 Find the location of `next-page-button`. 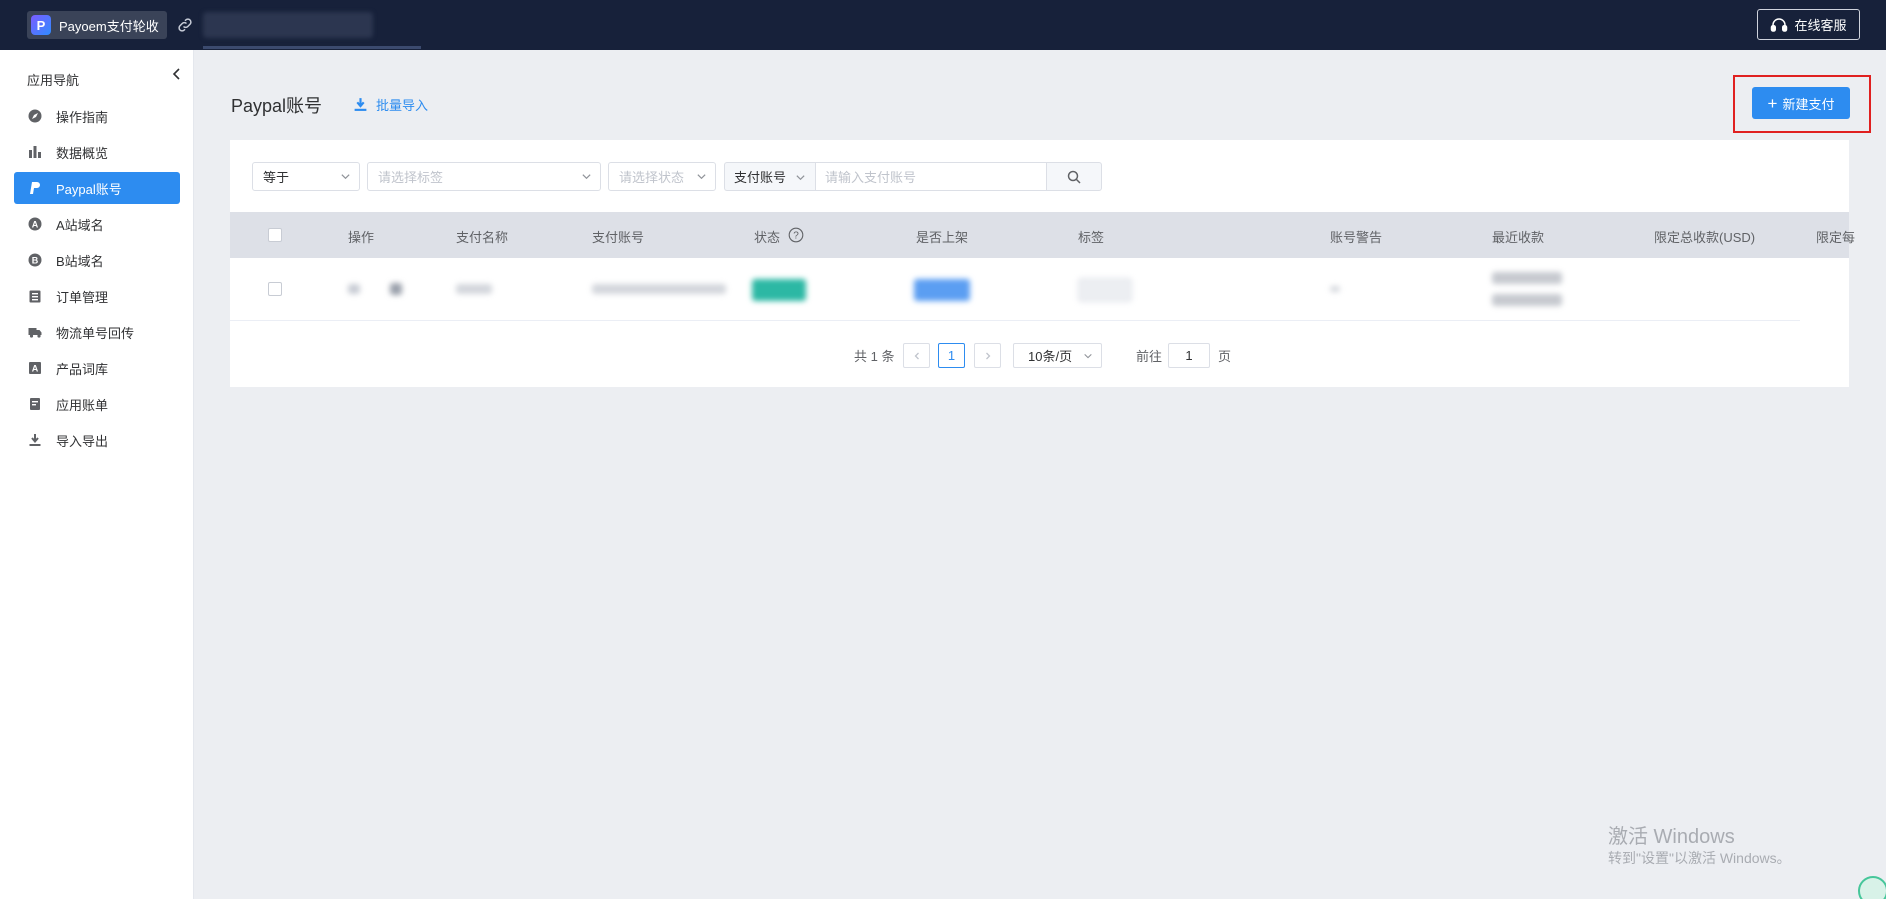

next-page-button is located at coordinates (987, 355).